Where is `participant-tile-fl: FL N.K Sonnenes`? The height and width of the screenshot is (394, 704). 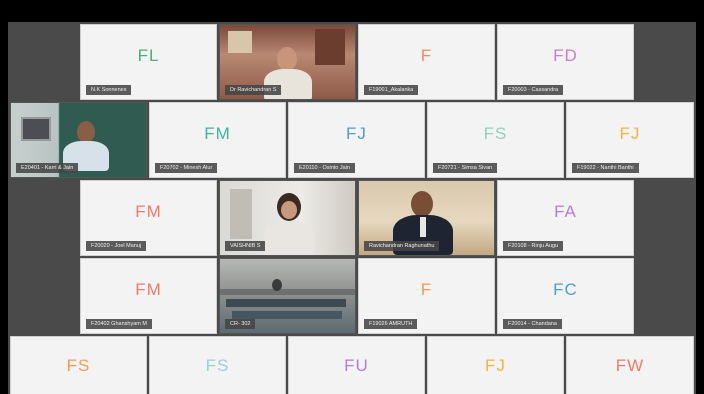 participant-tile-fl: FL N.K Sonnenes is located at coordinates (148, 62).